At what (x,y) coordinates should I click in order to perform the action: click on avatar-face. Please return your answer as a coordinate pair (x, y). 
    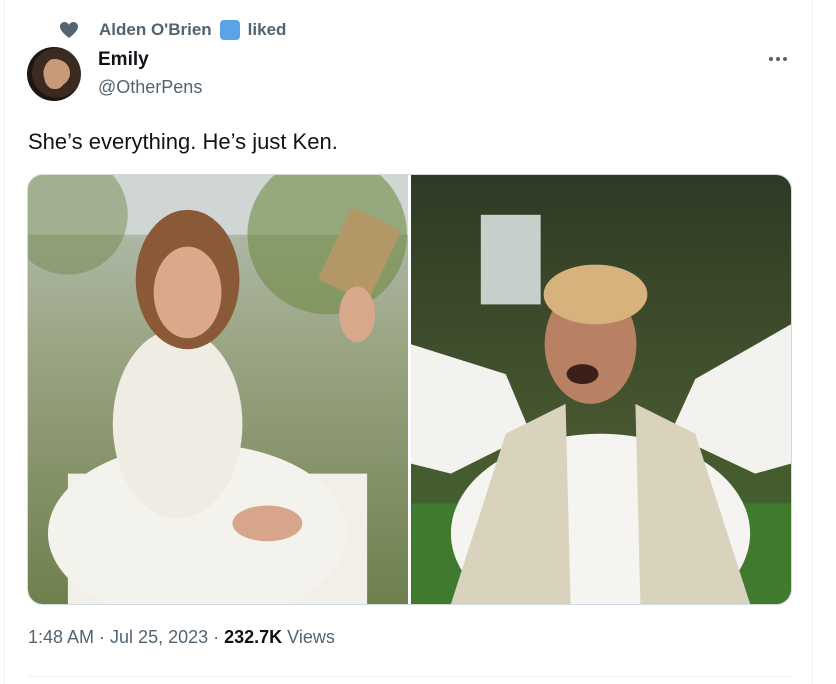
    Looking at the image, I should click on (55, 74).